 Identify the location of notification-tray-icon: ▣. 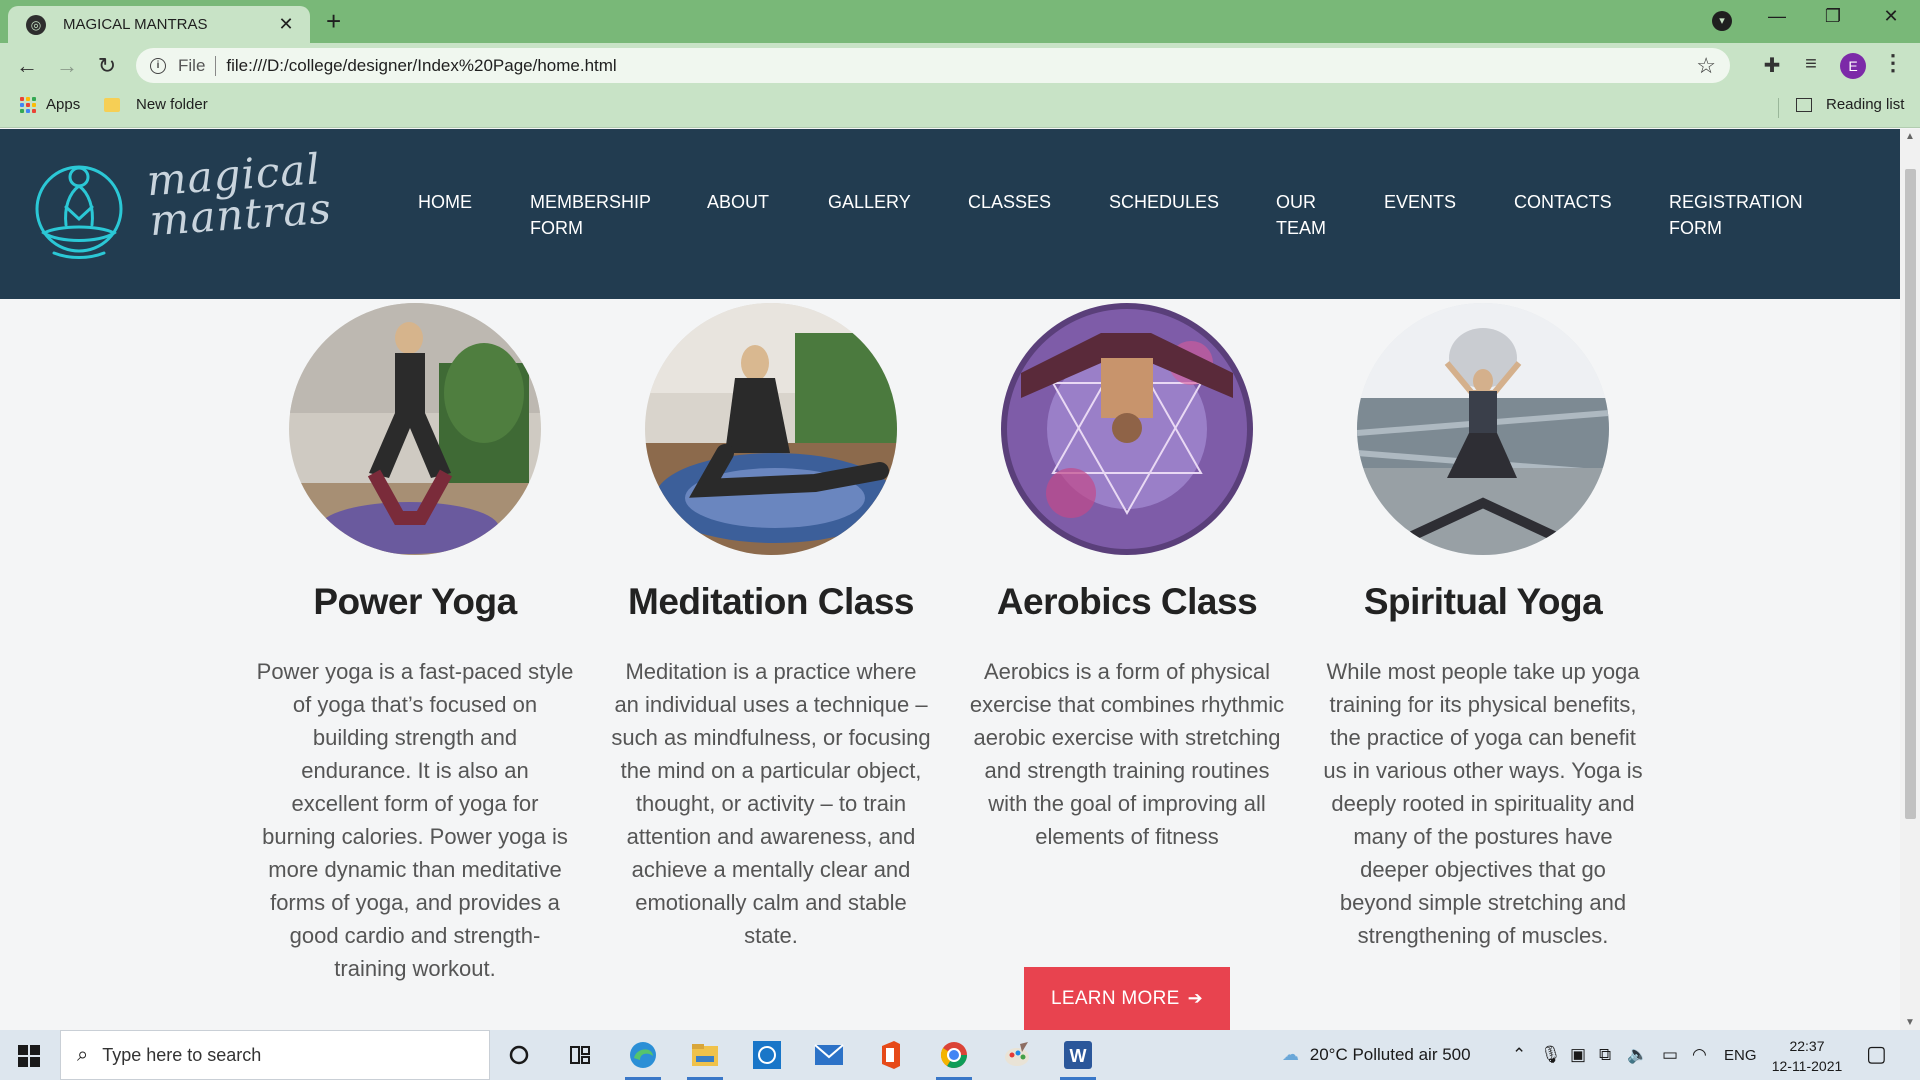
(1578, 1055).